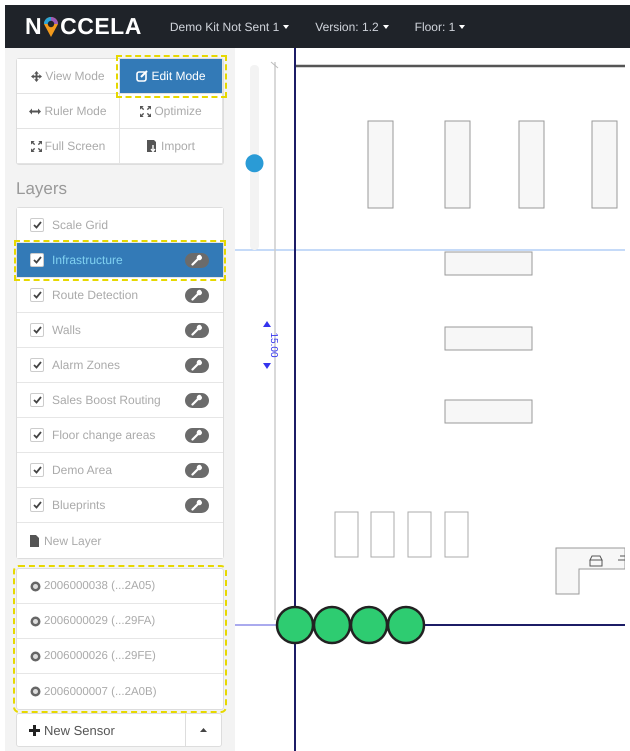  I want to click on layer-label: Demo Area, so click(83, 470).